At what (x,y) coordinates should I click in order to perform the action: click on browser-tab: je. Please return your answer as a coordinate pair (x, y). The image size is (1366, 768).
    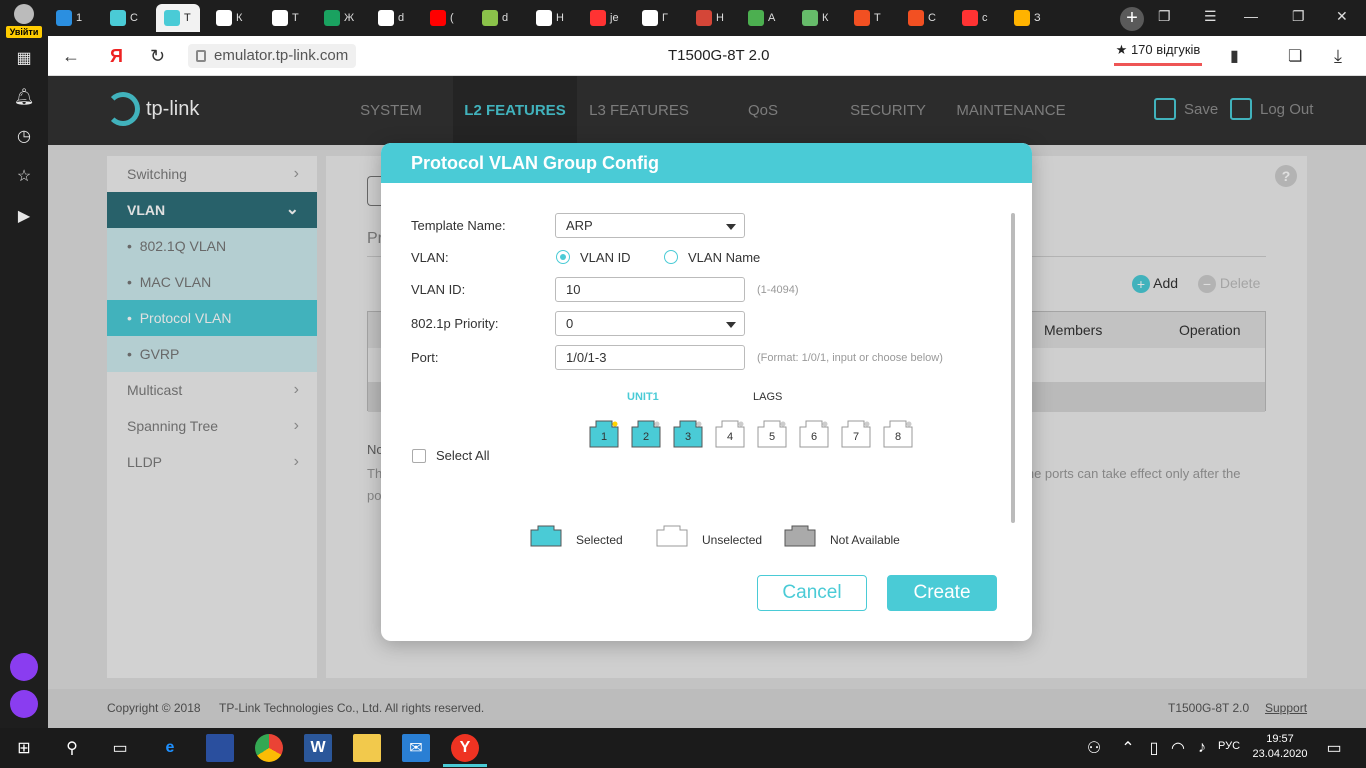
    Looking at the image, I should click on (604, 18).